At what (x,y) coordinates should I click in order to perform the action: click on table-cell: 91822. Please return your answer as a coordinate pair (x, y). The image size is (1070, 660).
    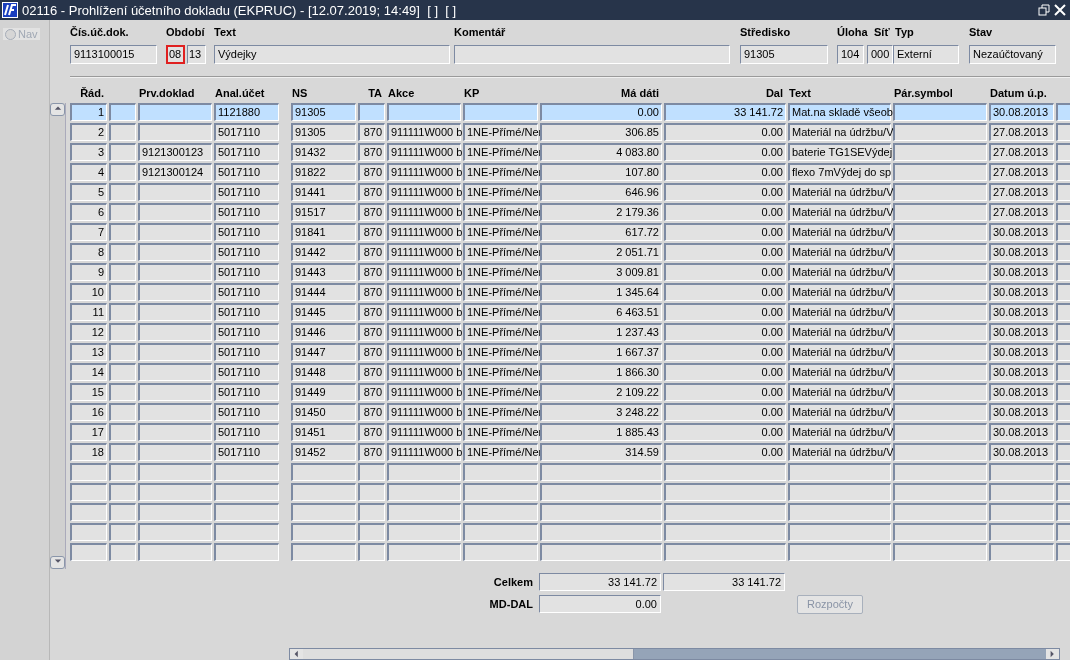
    Looking at the image, I should click on (323, 171).